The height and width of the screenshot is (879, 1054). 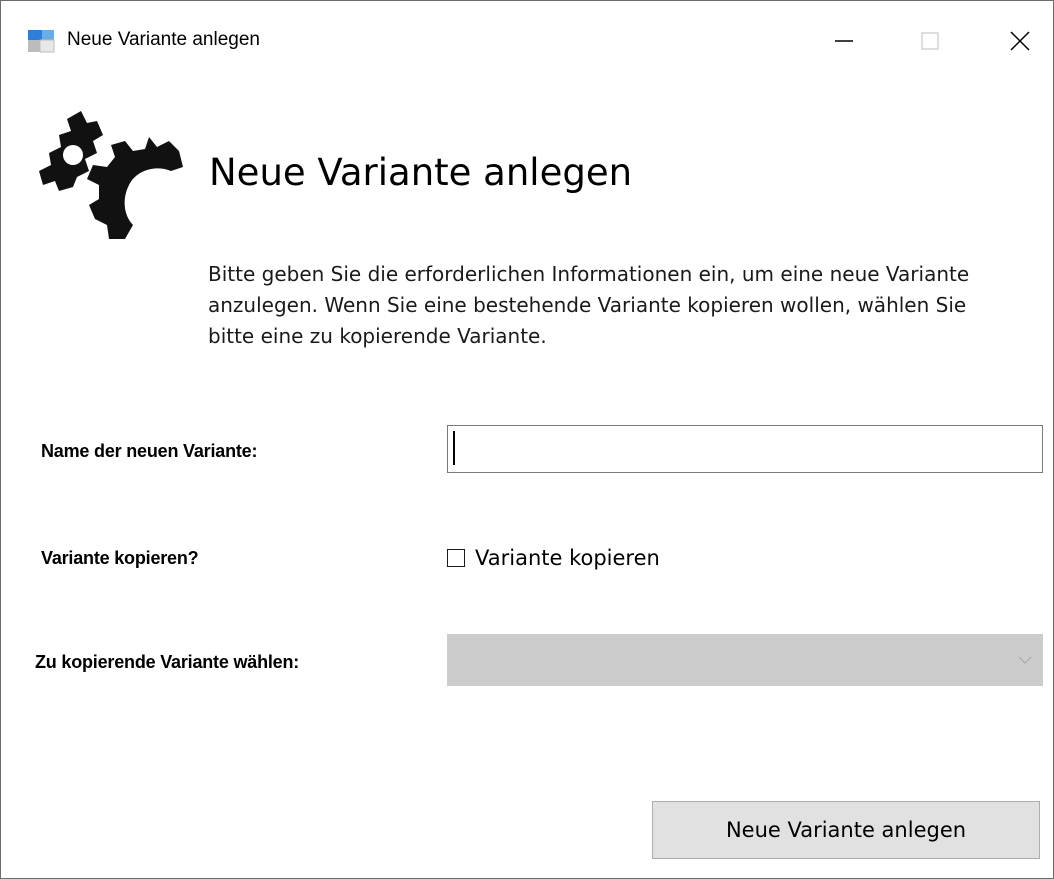 I want to click on source-variant-label: Zu kopierende Variante wählen:, so click(x=167, y=662).